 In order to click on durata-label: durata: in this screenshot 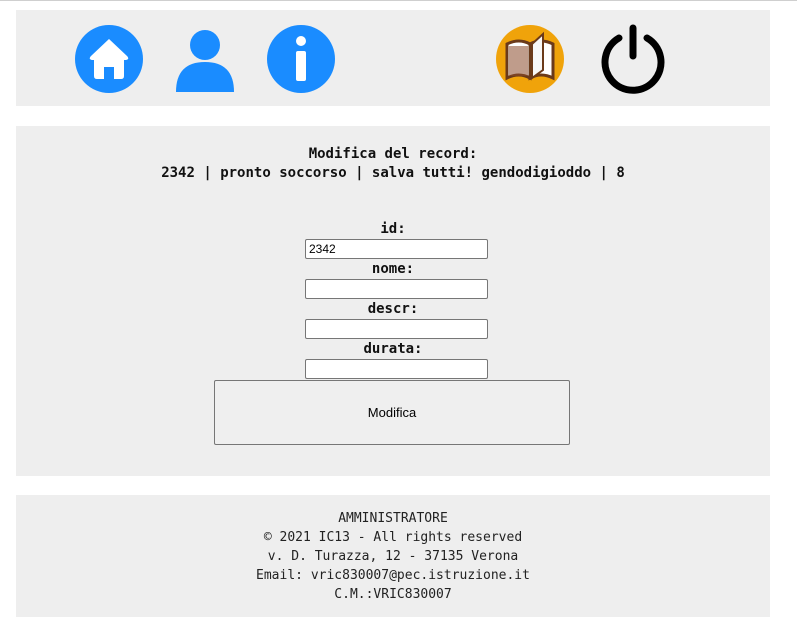, I will do `click(393, 349)`.